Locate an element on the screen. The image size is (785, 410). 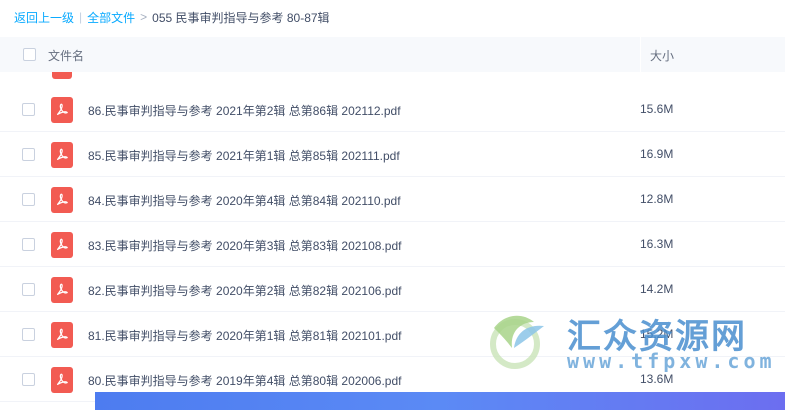
breadcrumb: 返回上一级 | 全部文件 > 055 民事审判指导与参考 80-87辑 is located at coordinates (172, 17).